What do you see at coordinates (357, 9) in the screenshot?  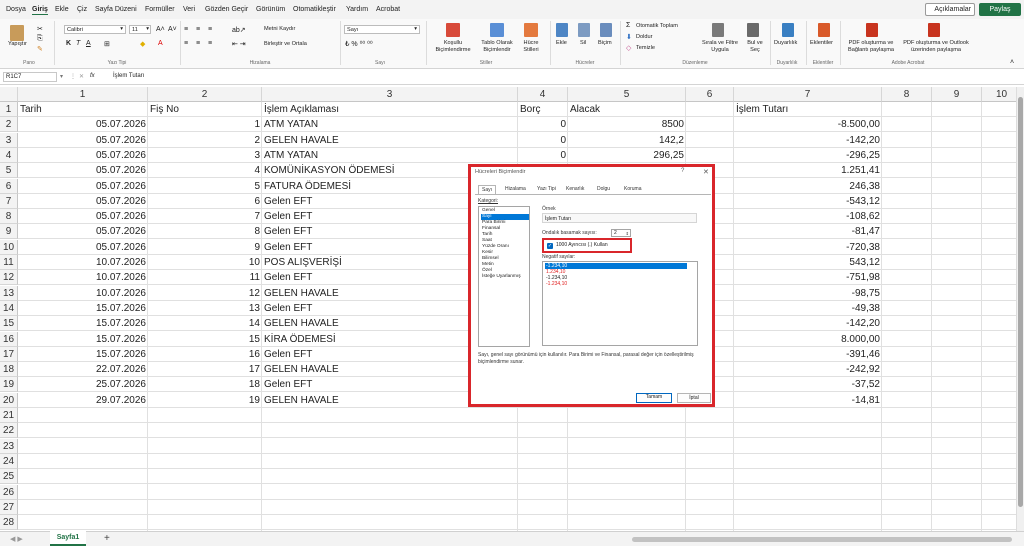 I see `menu-item-10: Yardım` at bounding box center [357, 9].